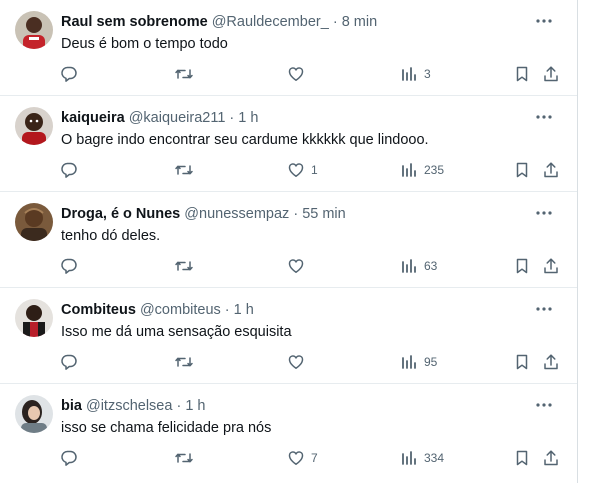 This screenshot has height=483, width=590. Describe the element at coordinates (431, 266) in the screenshot. I see `view-count: 63` at that location.